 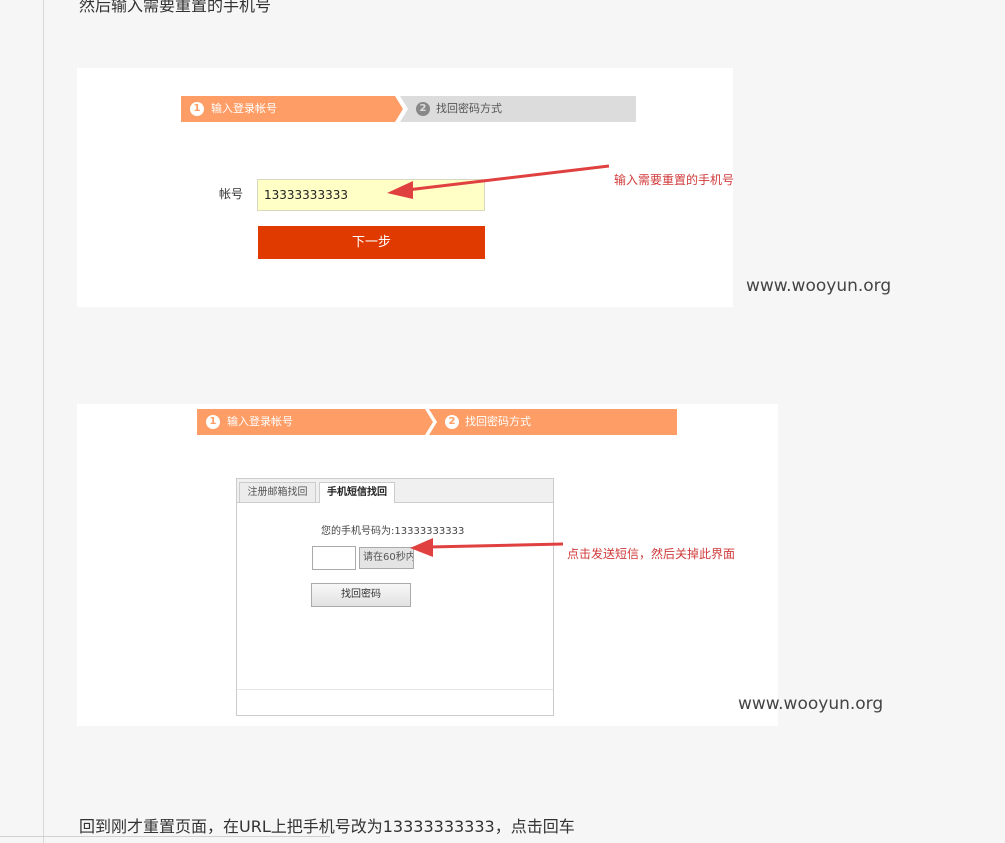 I want to click on annotation-enter-phone: 输入需要重置的手机号, so click(x=674, y=180).